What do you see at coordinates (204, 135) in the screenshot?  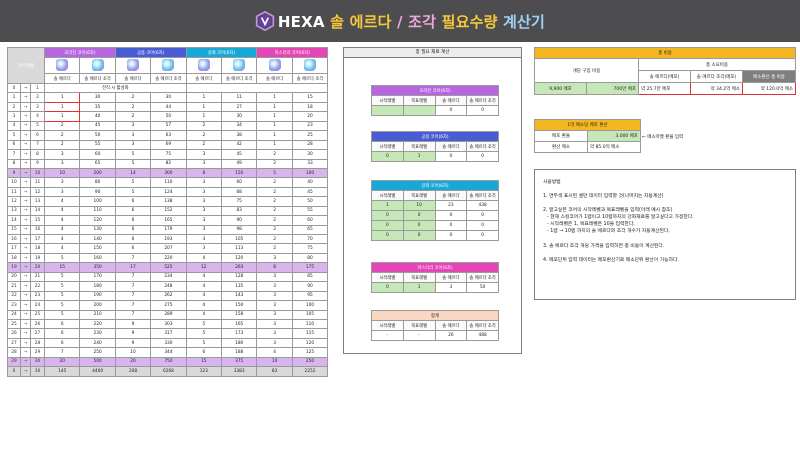 I see `enhance-sol-erda: 2` at bounding box center [204, 135].